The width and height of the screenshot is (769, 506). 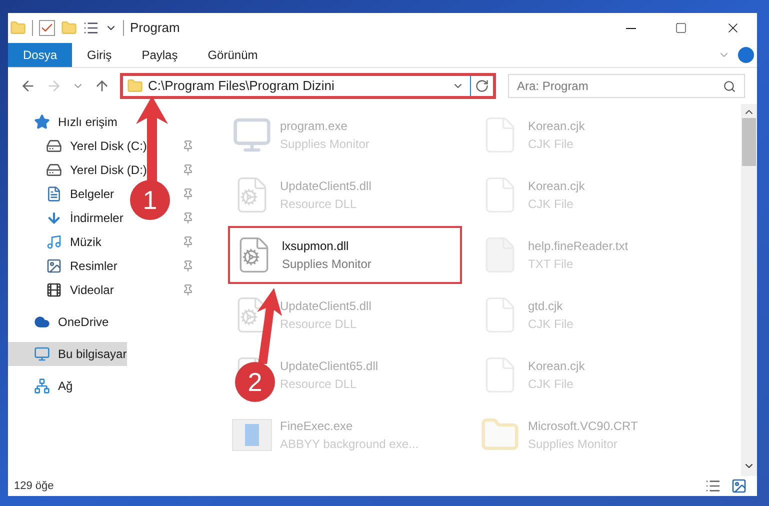 What do you see at coordinates (232, 55) in the screenshot?
I see `ribbon-tab: Görünüm` at bounding box center [232, 55].